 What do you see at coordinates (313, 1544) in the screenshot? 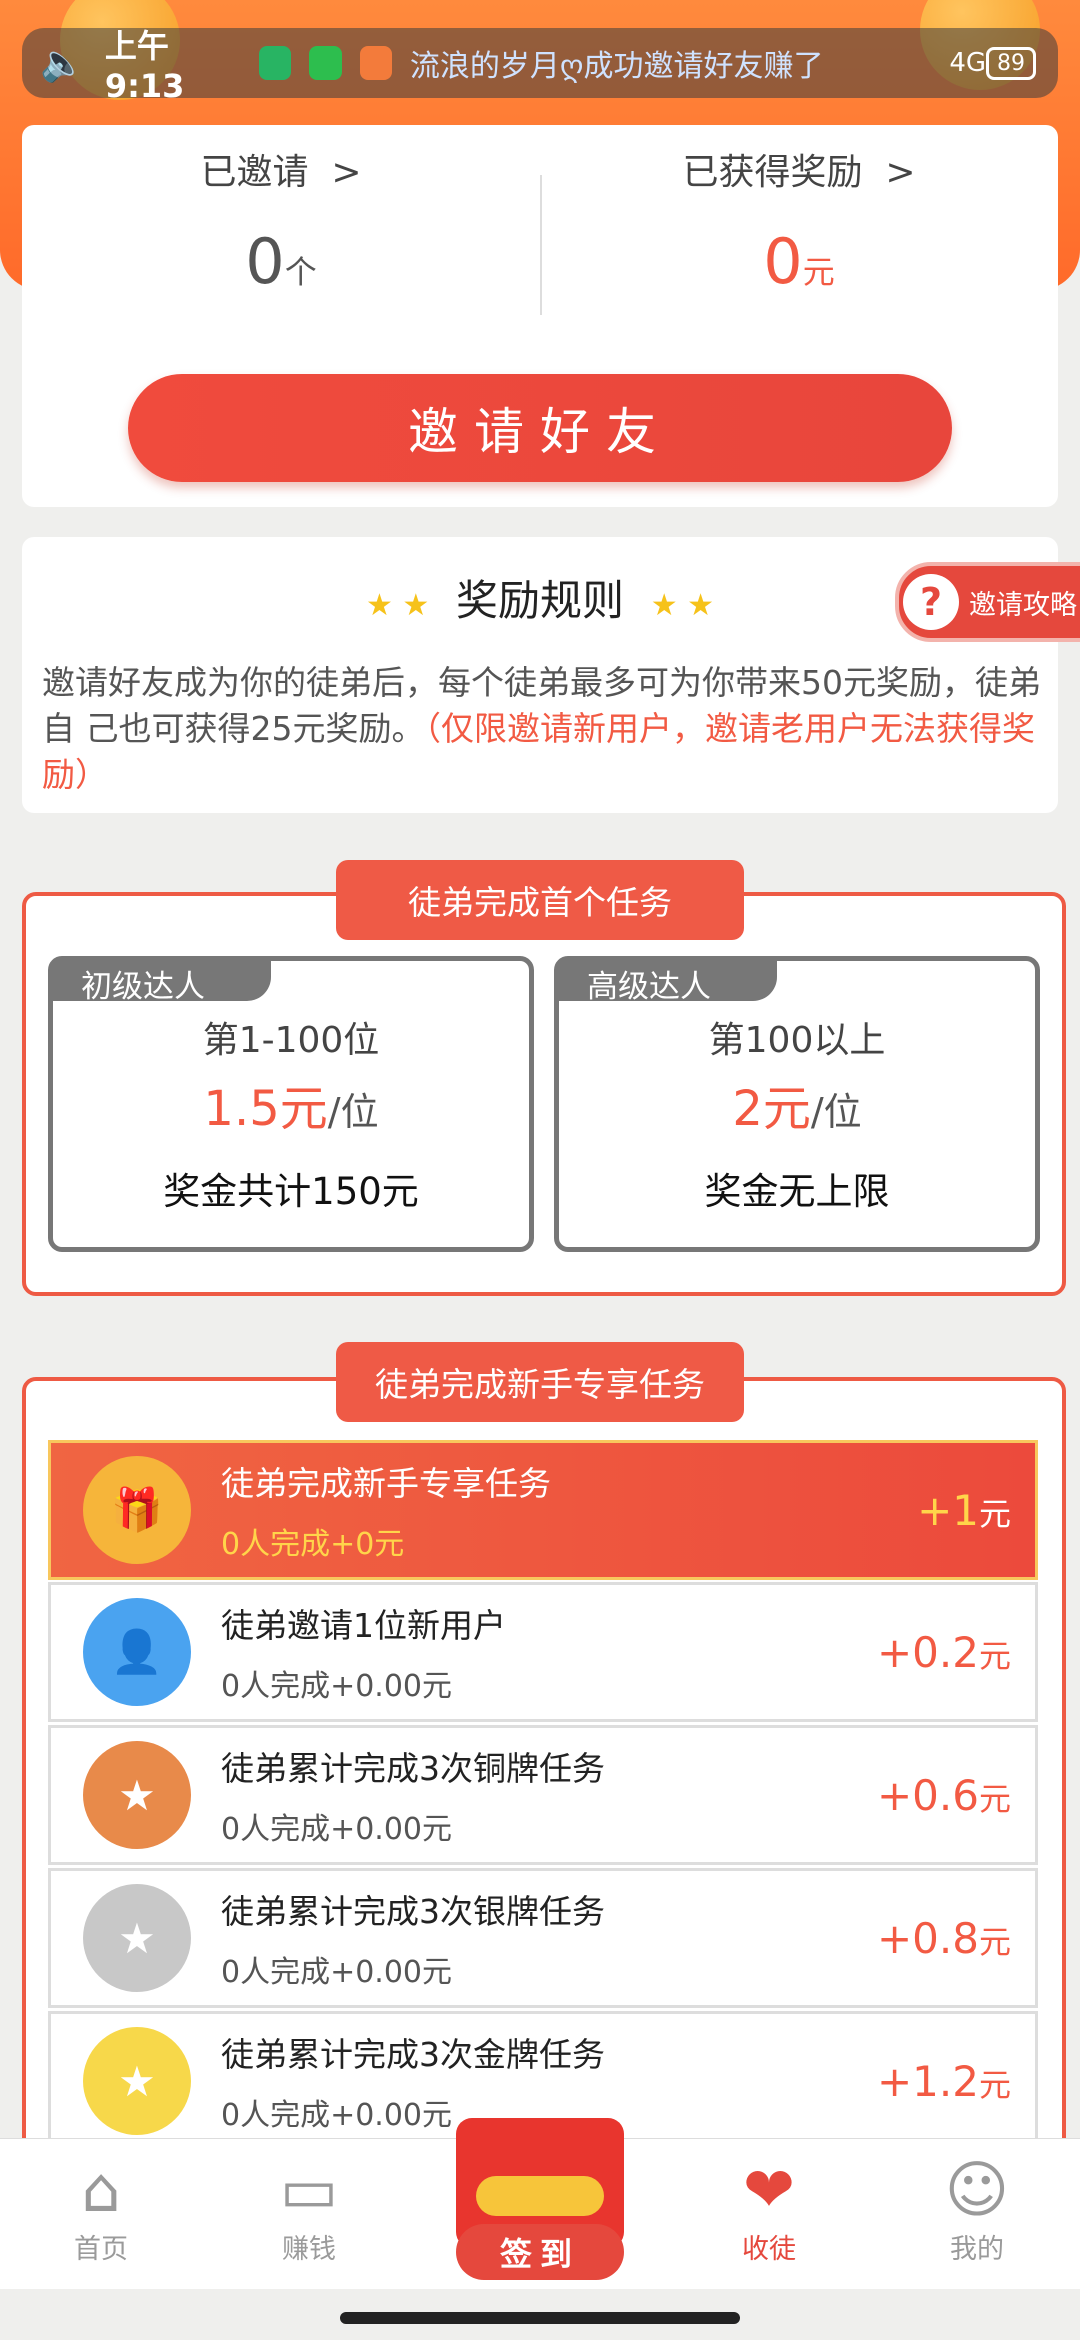
I see `task-progress: 0人完成+0元` at bounding box center [313, 1544].